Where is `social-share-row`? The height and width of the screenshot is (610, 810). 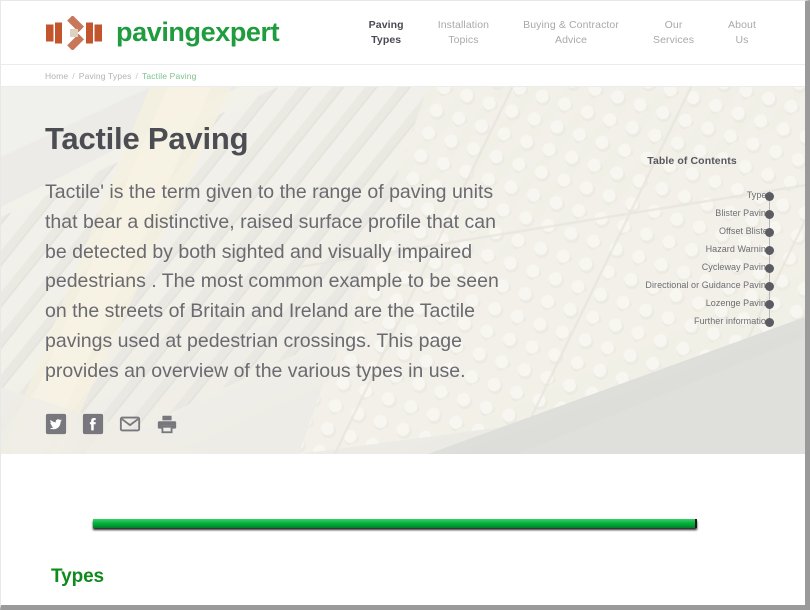 social-share-row is located at coordinates (310, 424).